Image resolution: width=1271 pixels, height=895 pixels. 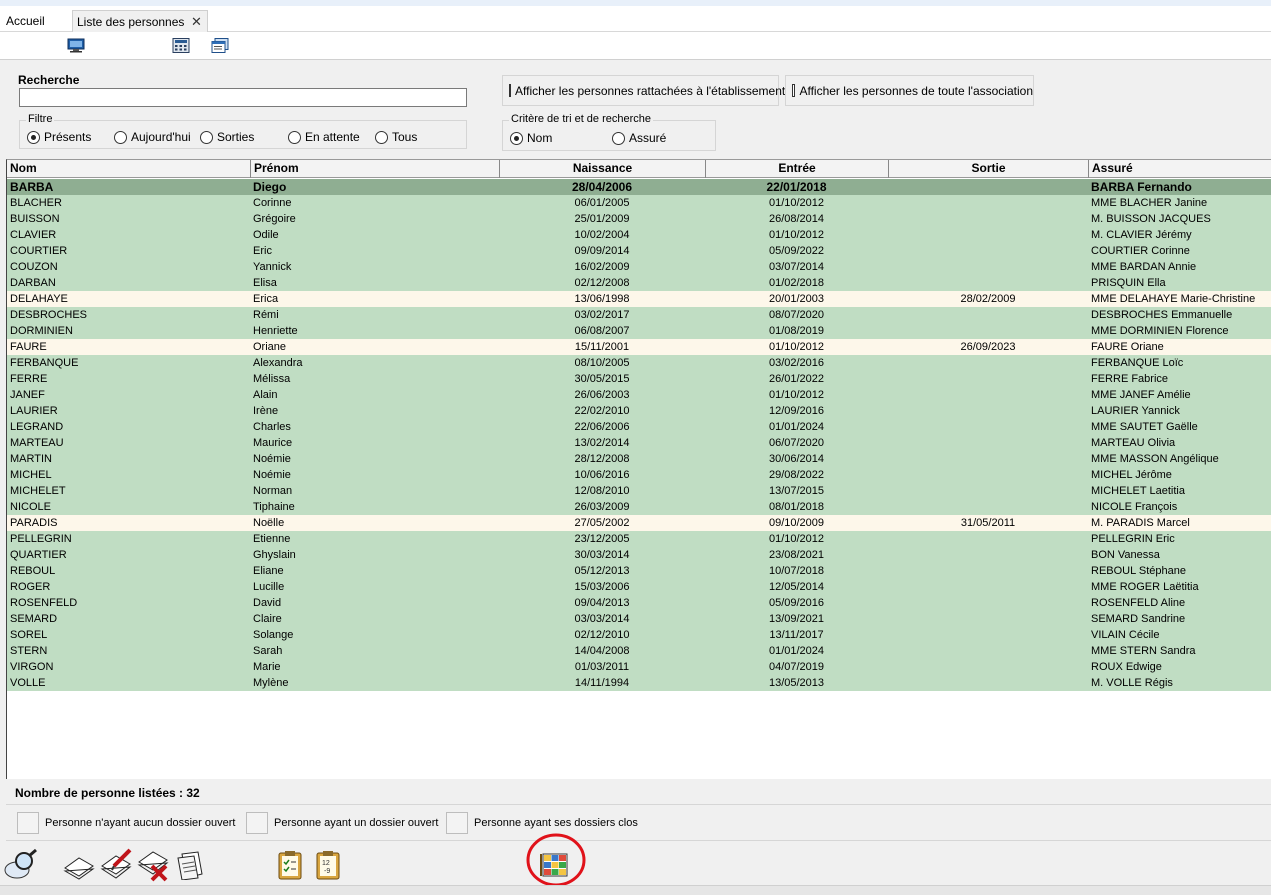 What do you see at coordinates (272, 539) in the screenshot?
I see `cell-prenom: Etienne` at bounding box center [272, 539].